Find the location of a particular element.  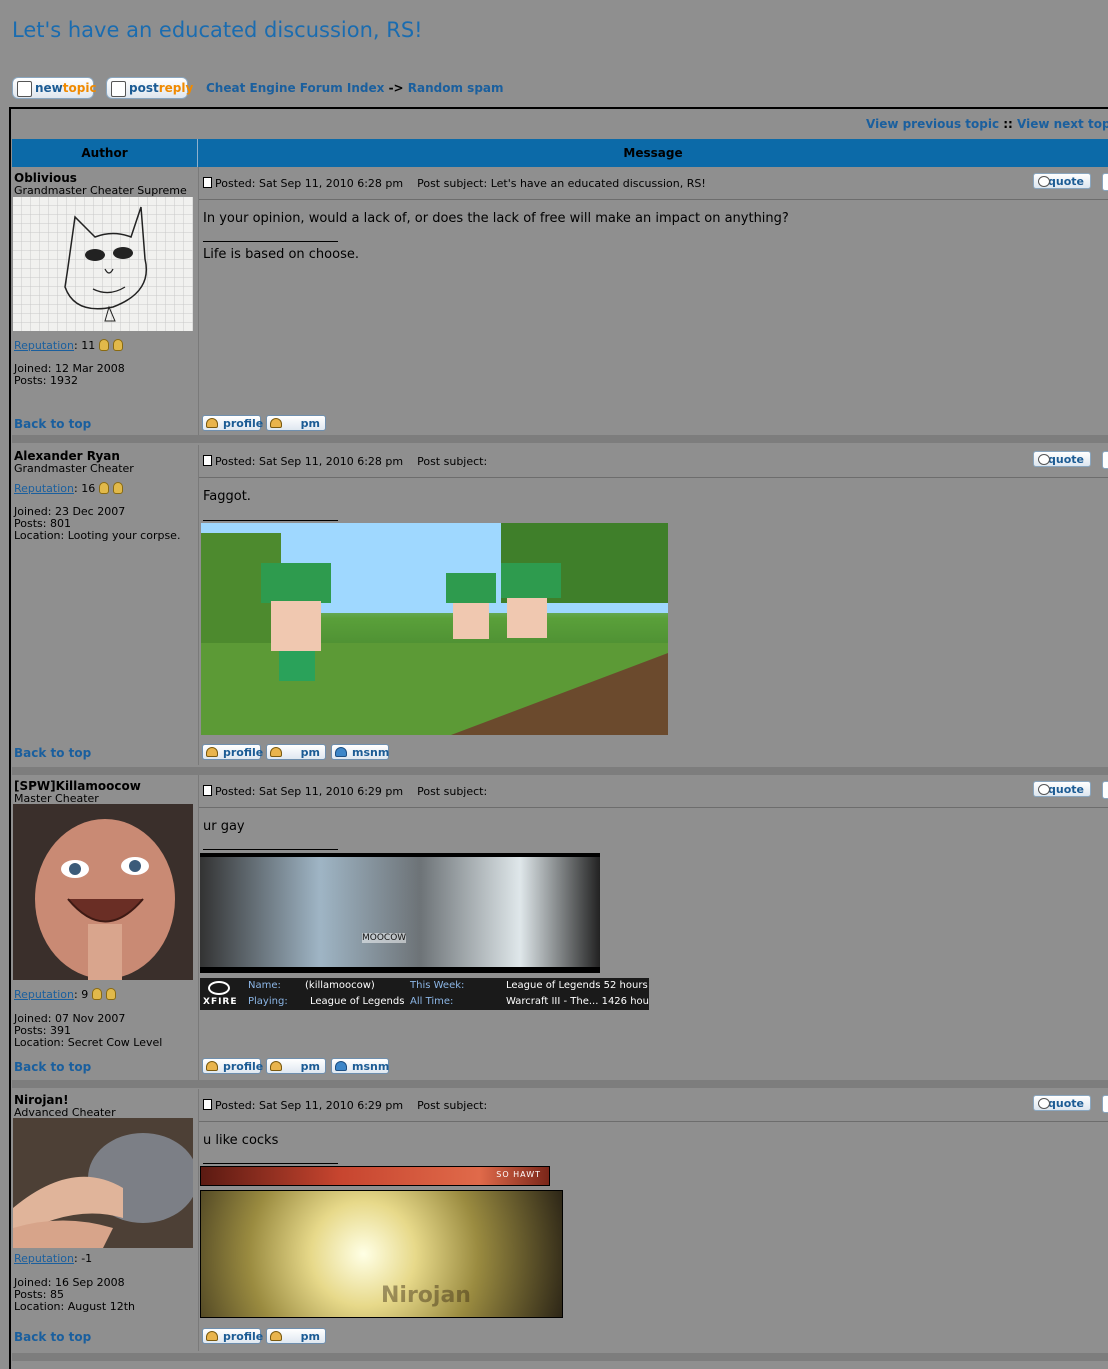

signature-bar: SO HAWT is located at coordinates (375, 1176).